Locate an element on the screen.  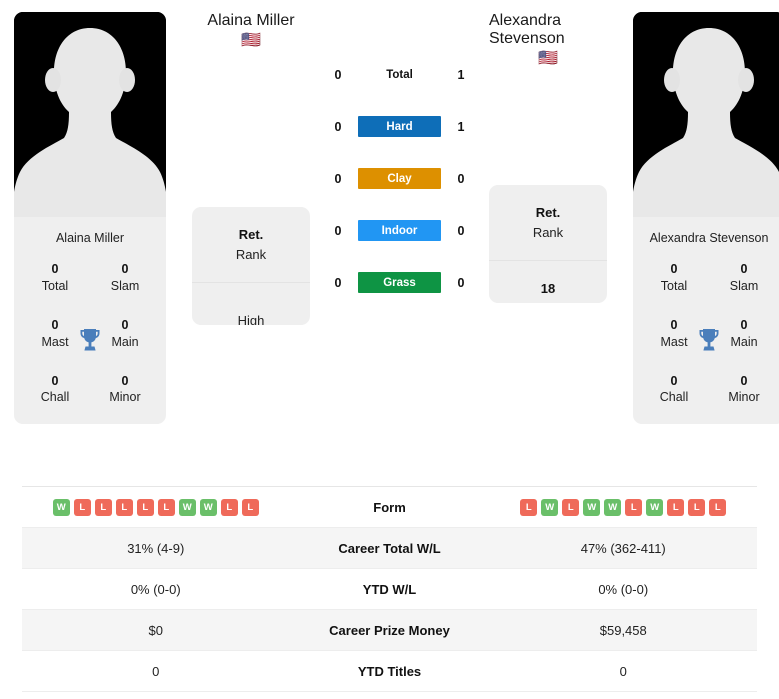
right-player-avatar is located at coordinates (706, 114).